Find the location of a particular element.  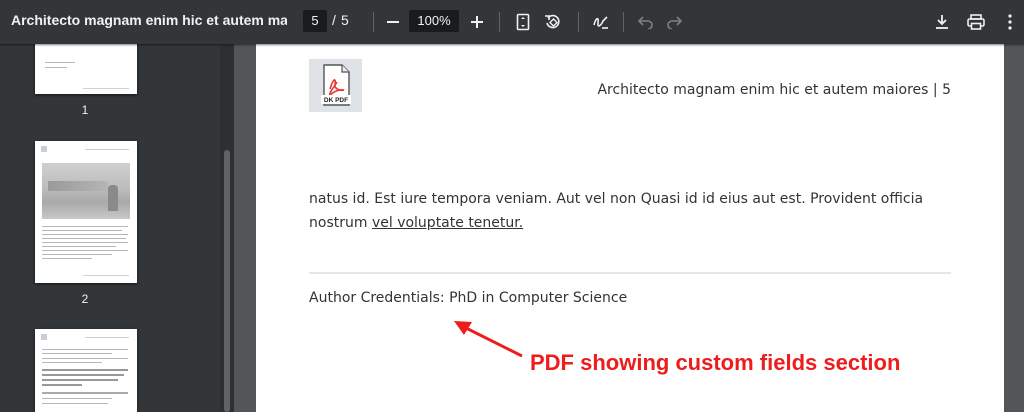

body-link: vel voluptate tenetur. is located at coordinates (447, 223).